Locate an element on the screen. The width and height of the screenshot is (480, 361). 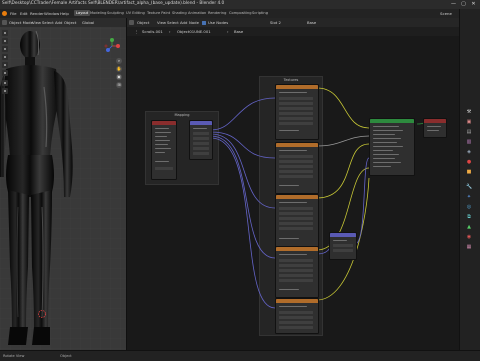
tab-scripting: Scripting is located at coordinates (260, 13).